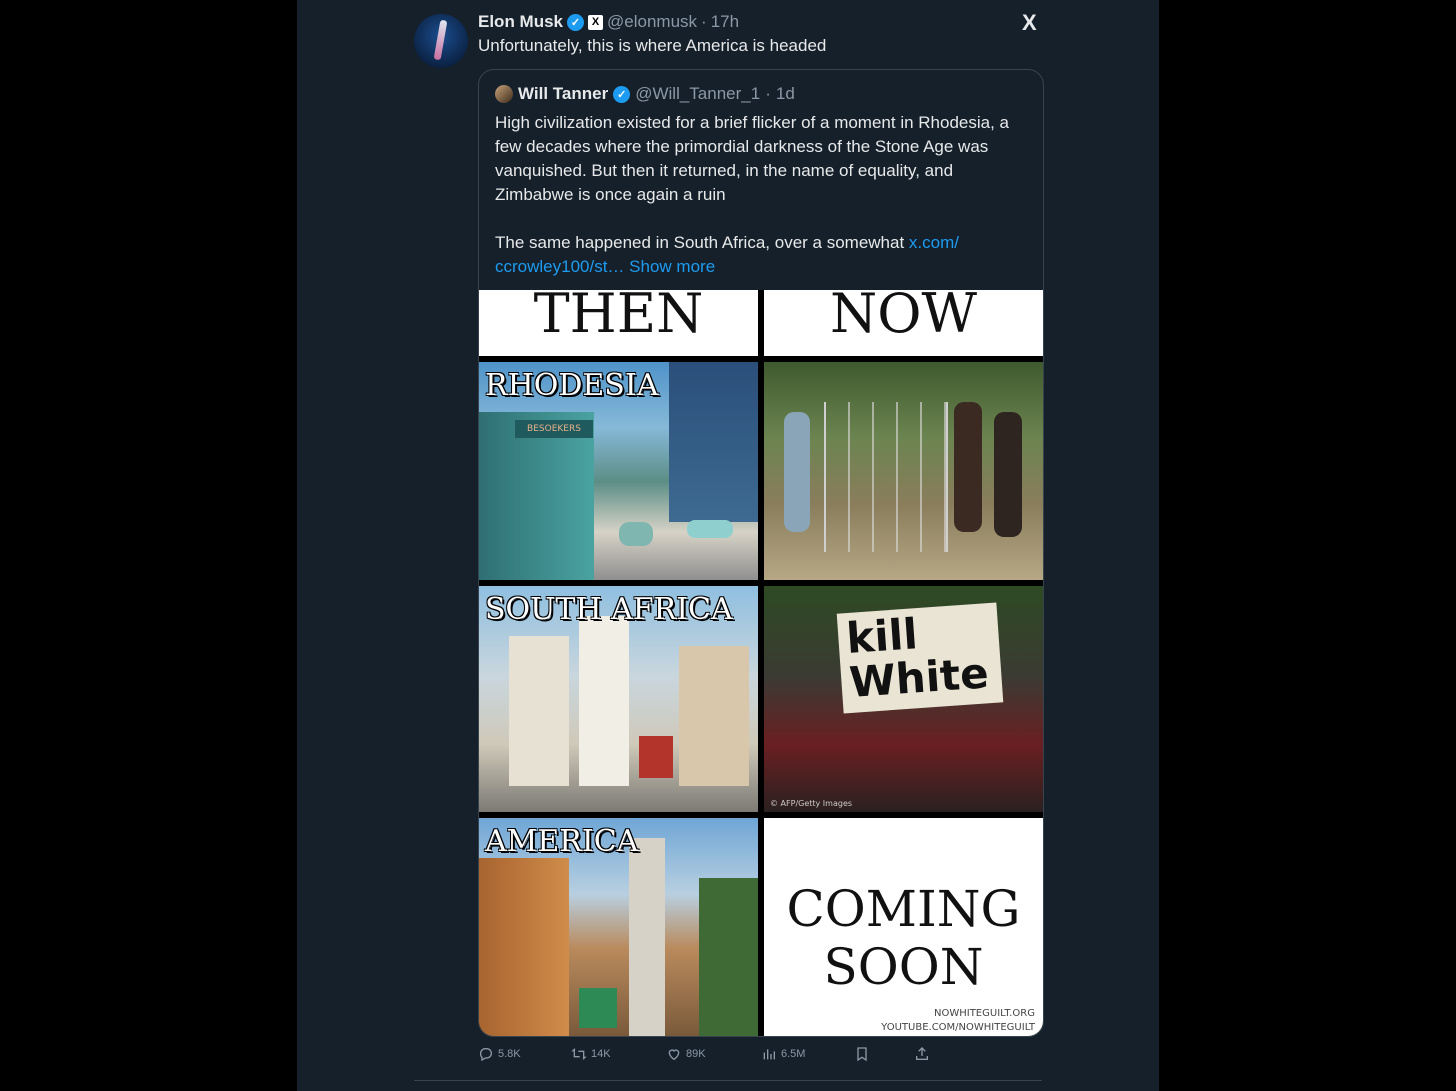 The height and width of the screenshot is (1091, 1456). What do you see at coordinates (725, 22) in the screenshot?
I see `tweet-time: 17h` at bounding box center [725, 22].